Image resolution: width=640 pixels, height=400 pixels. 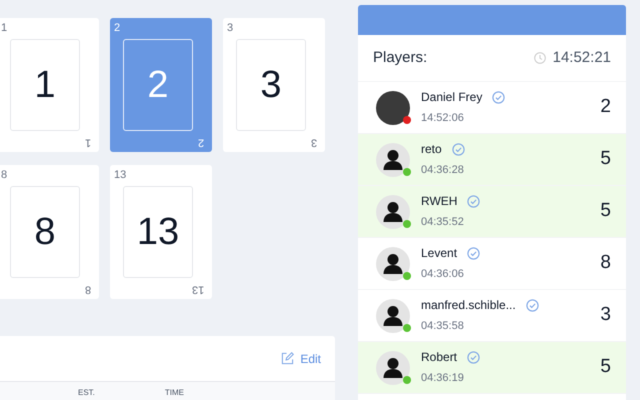 What do you see at coordinates (605, 107) in the screenshot?
I see `player-estimate: 2` at bounding box center [605, 107].